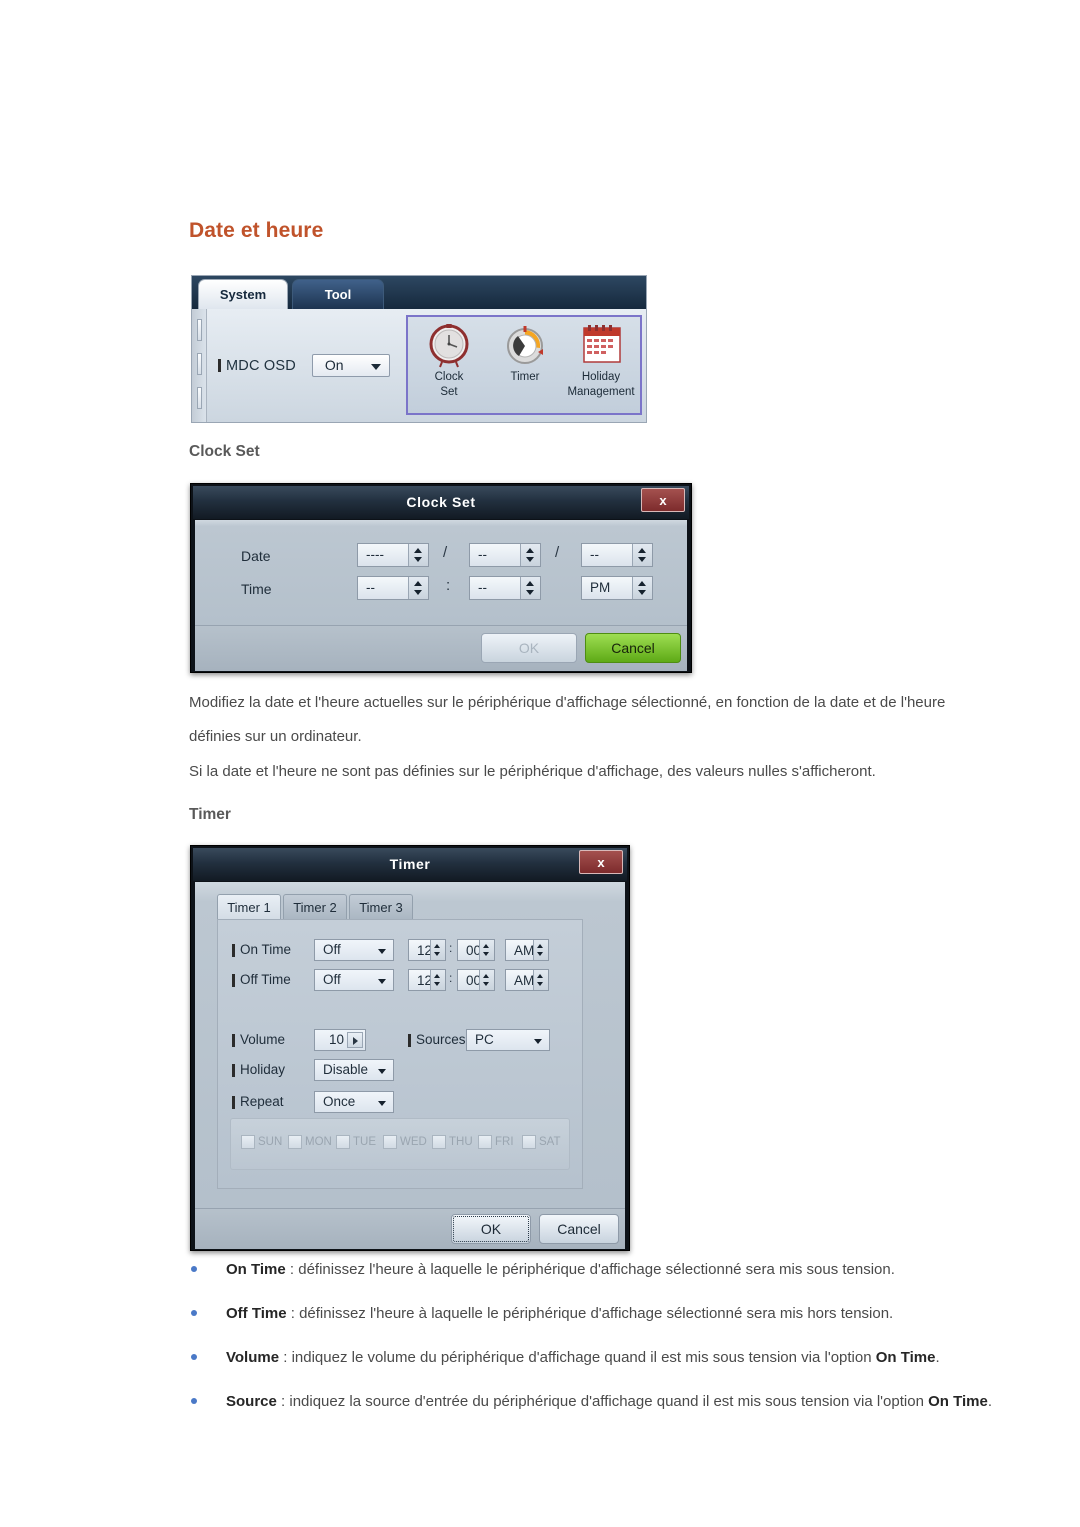  I want to click on weekday-checkbox-mon: MON, so click(310, 1142).